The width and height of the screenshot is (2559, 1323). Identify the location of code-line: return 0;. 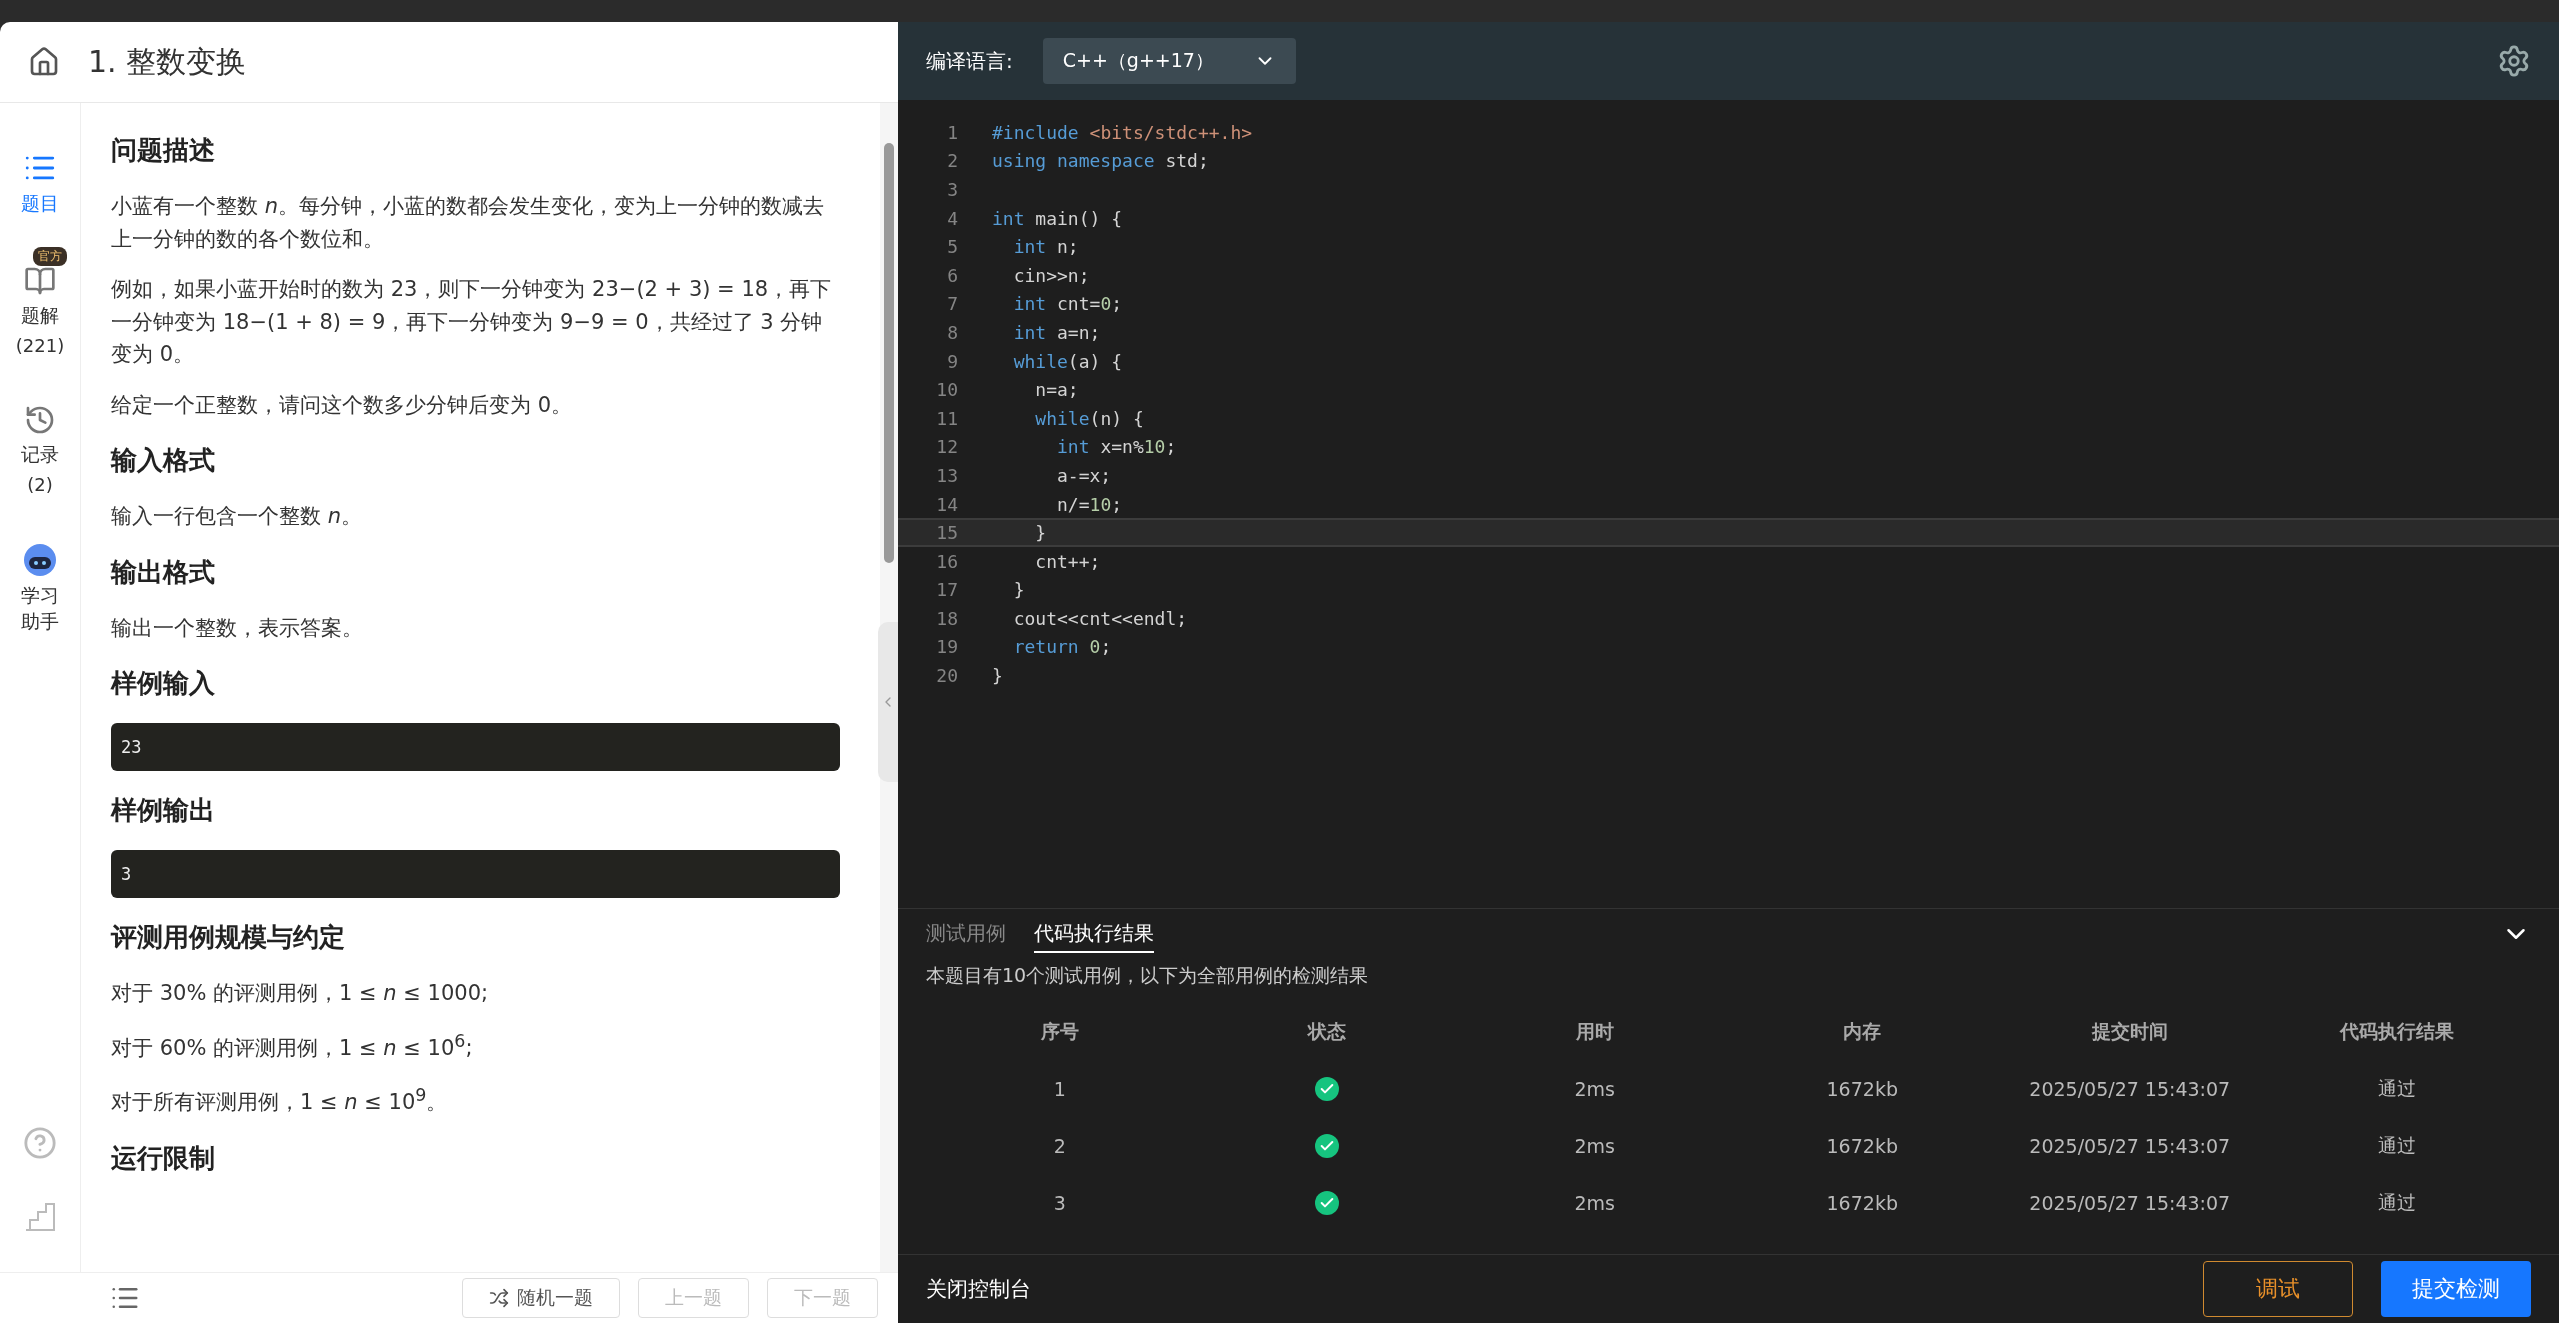
(1062, 647).